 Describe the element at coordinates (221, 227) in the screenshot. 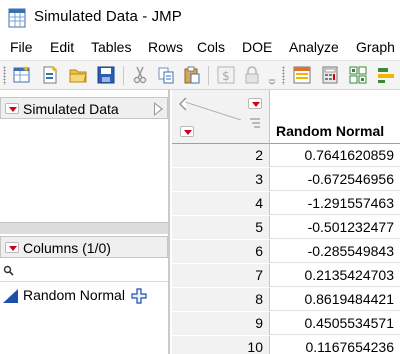

I see `row-number: 5` at that location.